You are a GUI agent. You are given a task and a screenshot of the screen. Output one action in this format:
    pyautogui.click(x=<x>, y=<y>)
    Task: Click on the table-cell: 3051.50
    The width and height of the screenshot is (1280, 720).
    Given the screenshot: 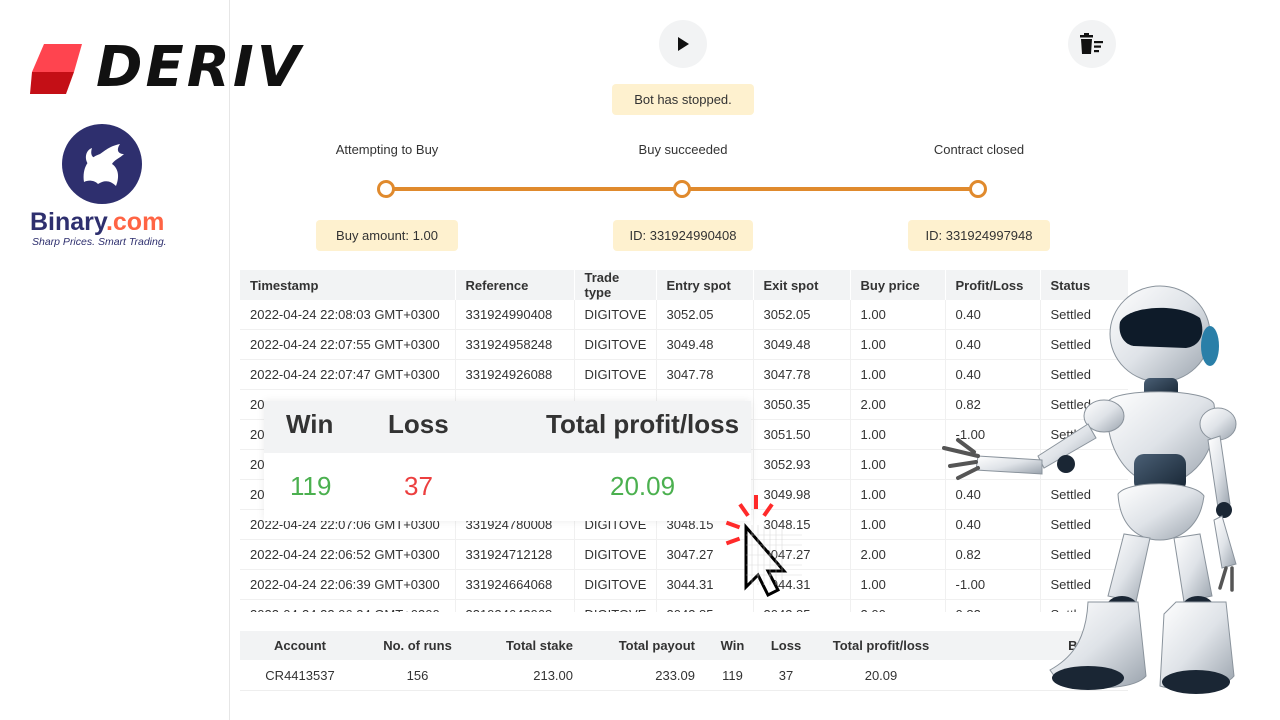 What is the action you would take?
    pyautogui.click(x=802, y=434)
    